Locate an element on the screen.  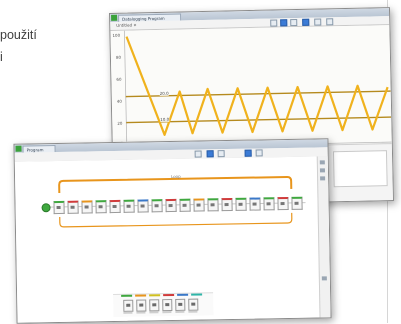
page-text: použití i is located at coordinates (46, 46).